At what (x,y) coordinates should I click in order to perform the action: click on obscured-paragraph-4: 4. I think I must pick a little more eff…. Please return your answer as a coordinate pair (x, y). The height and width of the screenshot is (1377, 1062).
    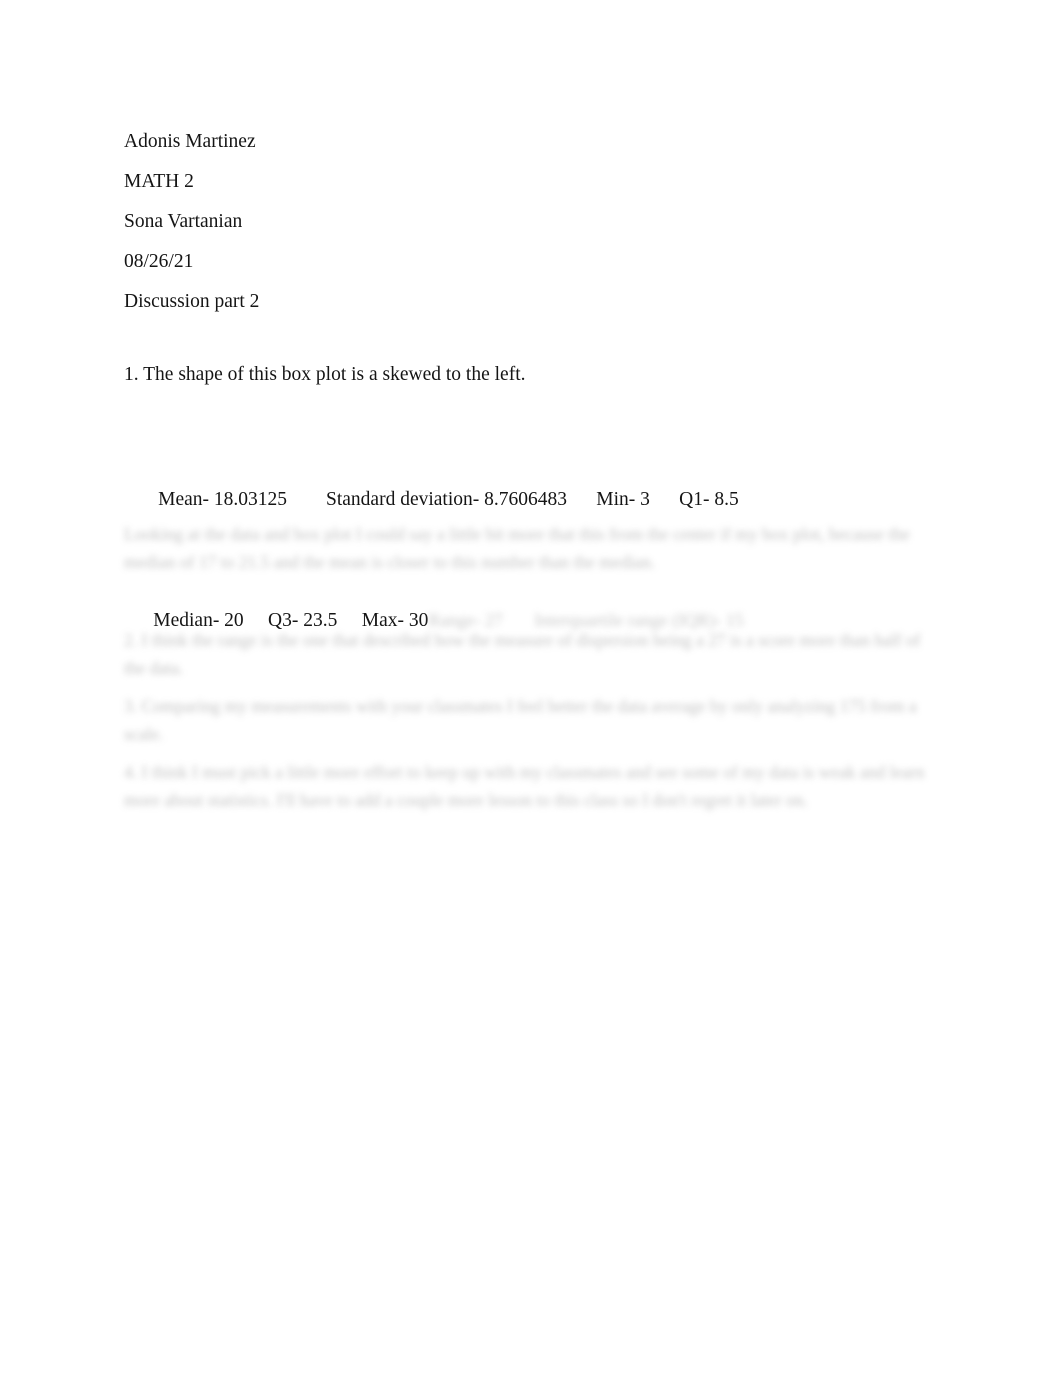
    Looking at the image, I should click on (524, 786).